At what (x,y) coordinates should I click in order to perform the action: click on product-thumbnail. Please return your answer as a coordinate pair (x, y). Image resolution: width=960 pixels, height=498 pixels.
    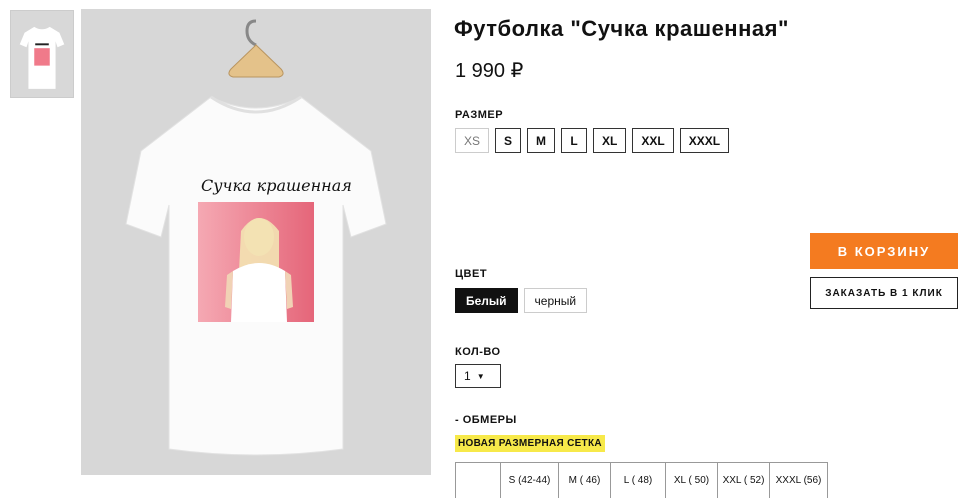
    Looking at the image, I should click on (42, 54).